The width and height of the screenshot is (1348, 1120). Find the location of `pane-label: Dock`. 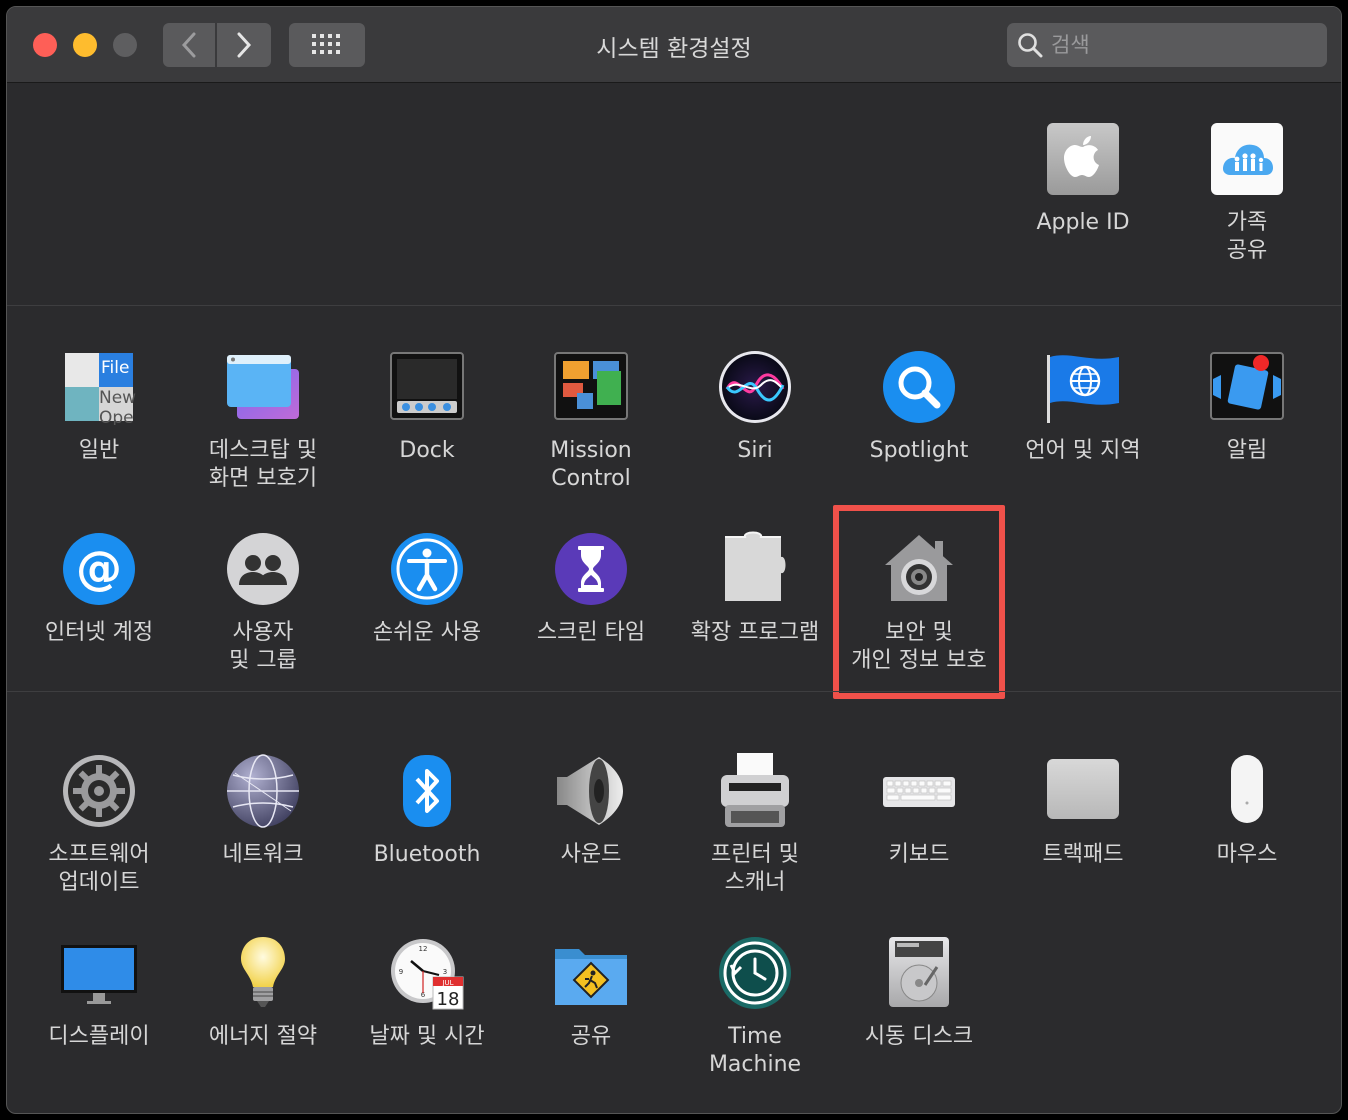

pane-label: Dock is located at coordinates (427, 450).